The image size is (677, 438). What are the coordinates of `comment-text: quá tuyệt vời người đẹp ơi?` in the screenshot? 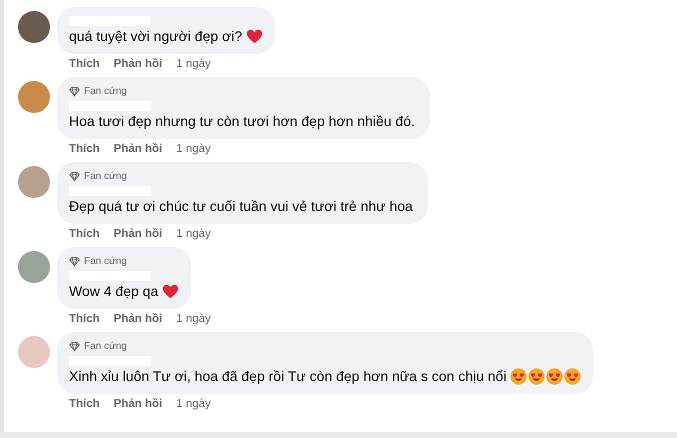 It's located at (155, 36).